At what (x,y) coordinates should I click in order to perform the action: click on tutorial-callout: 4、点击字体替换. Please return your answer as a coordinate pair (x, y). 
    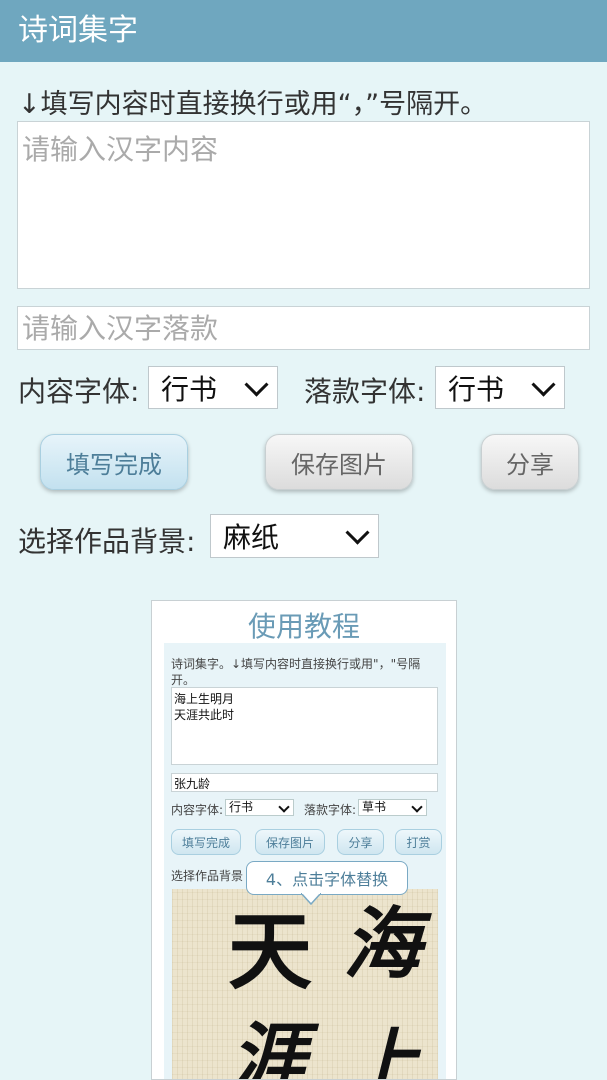
    Looking at the image, I should click on (327, 883).